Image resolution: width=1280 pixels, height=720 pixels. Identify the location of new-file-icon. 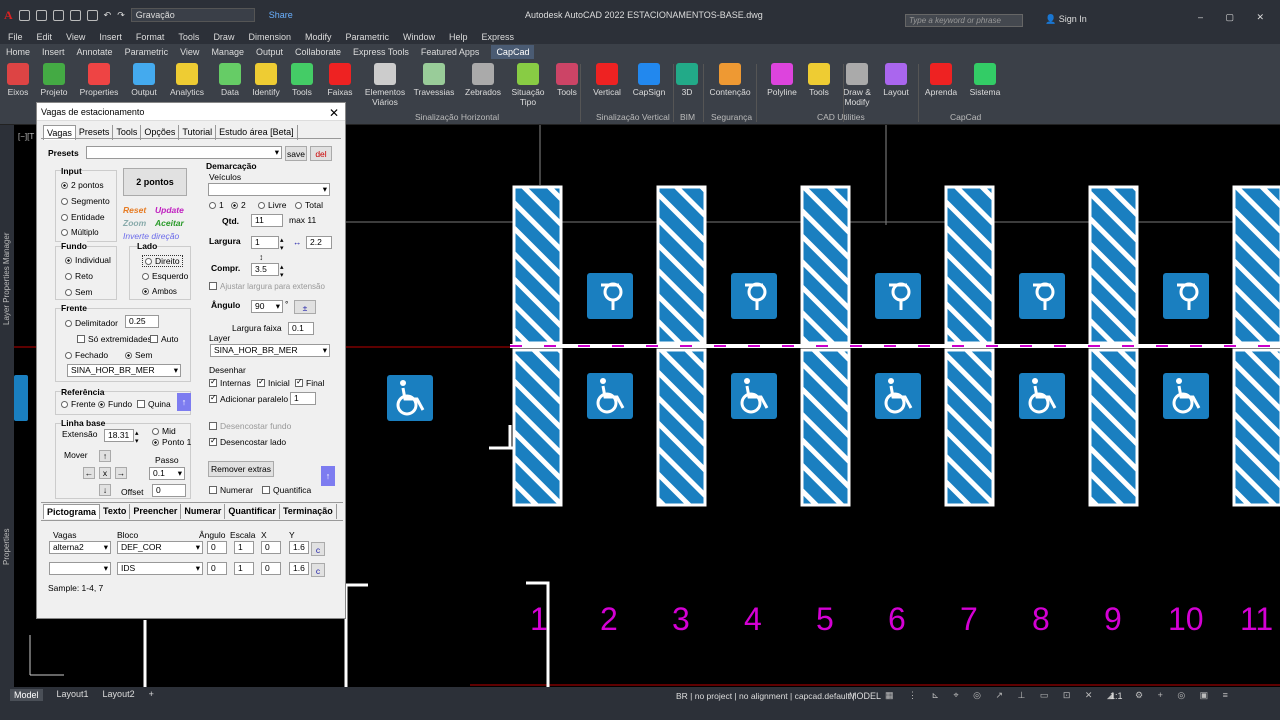
(24, 15).